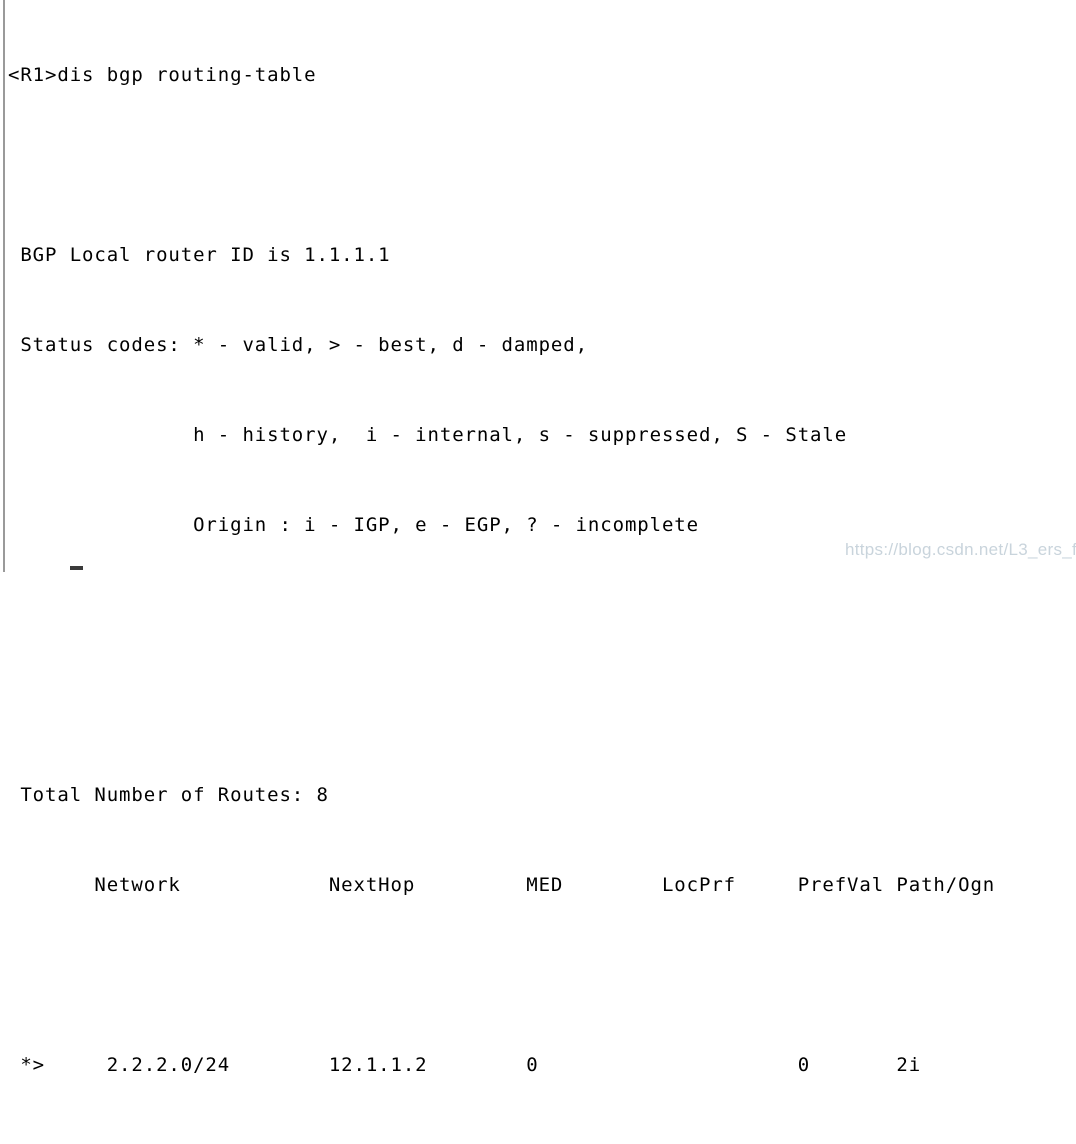 This screenshot has height=1144, width=1076. Describe the element at coordinates (199, 255) in the screenshot. I see `bgp-router-id-line: BGP Local router ID is 1.1.1.1` at that location.